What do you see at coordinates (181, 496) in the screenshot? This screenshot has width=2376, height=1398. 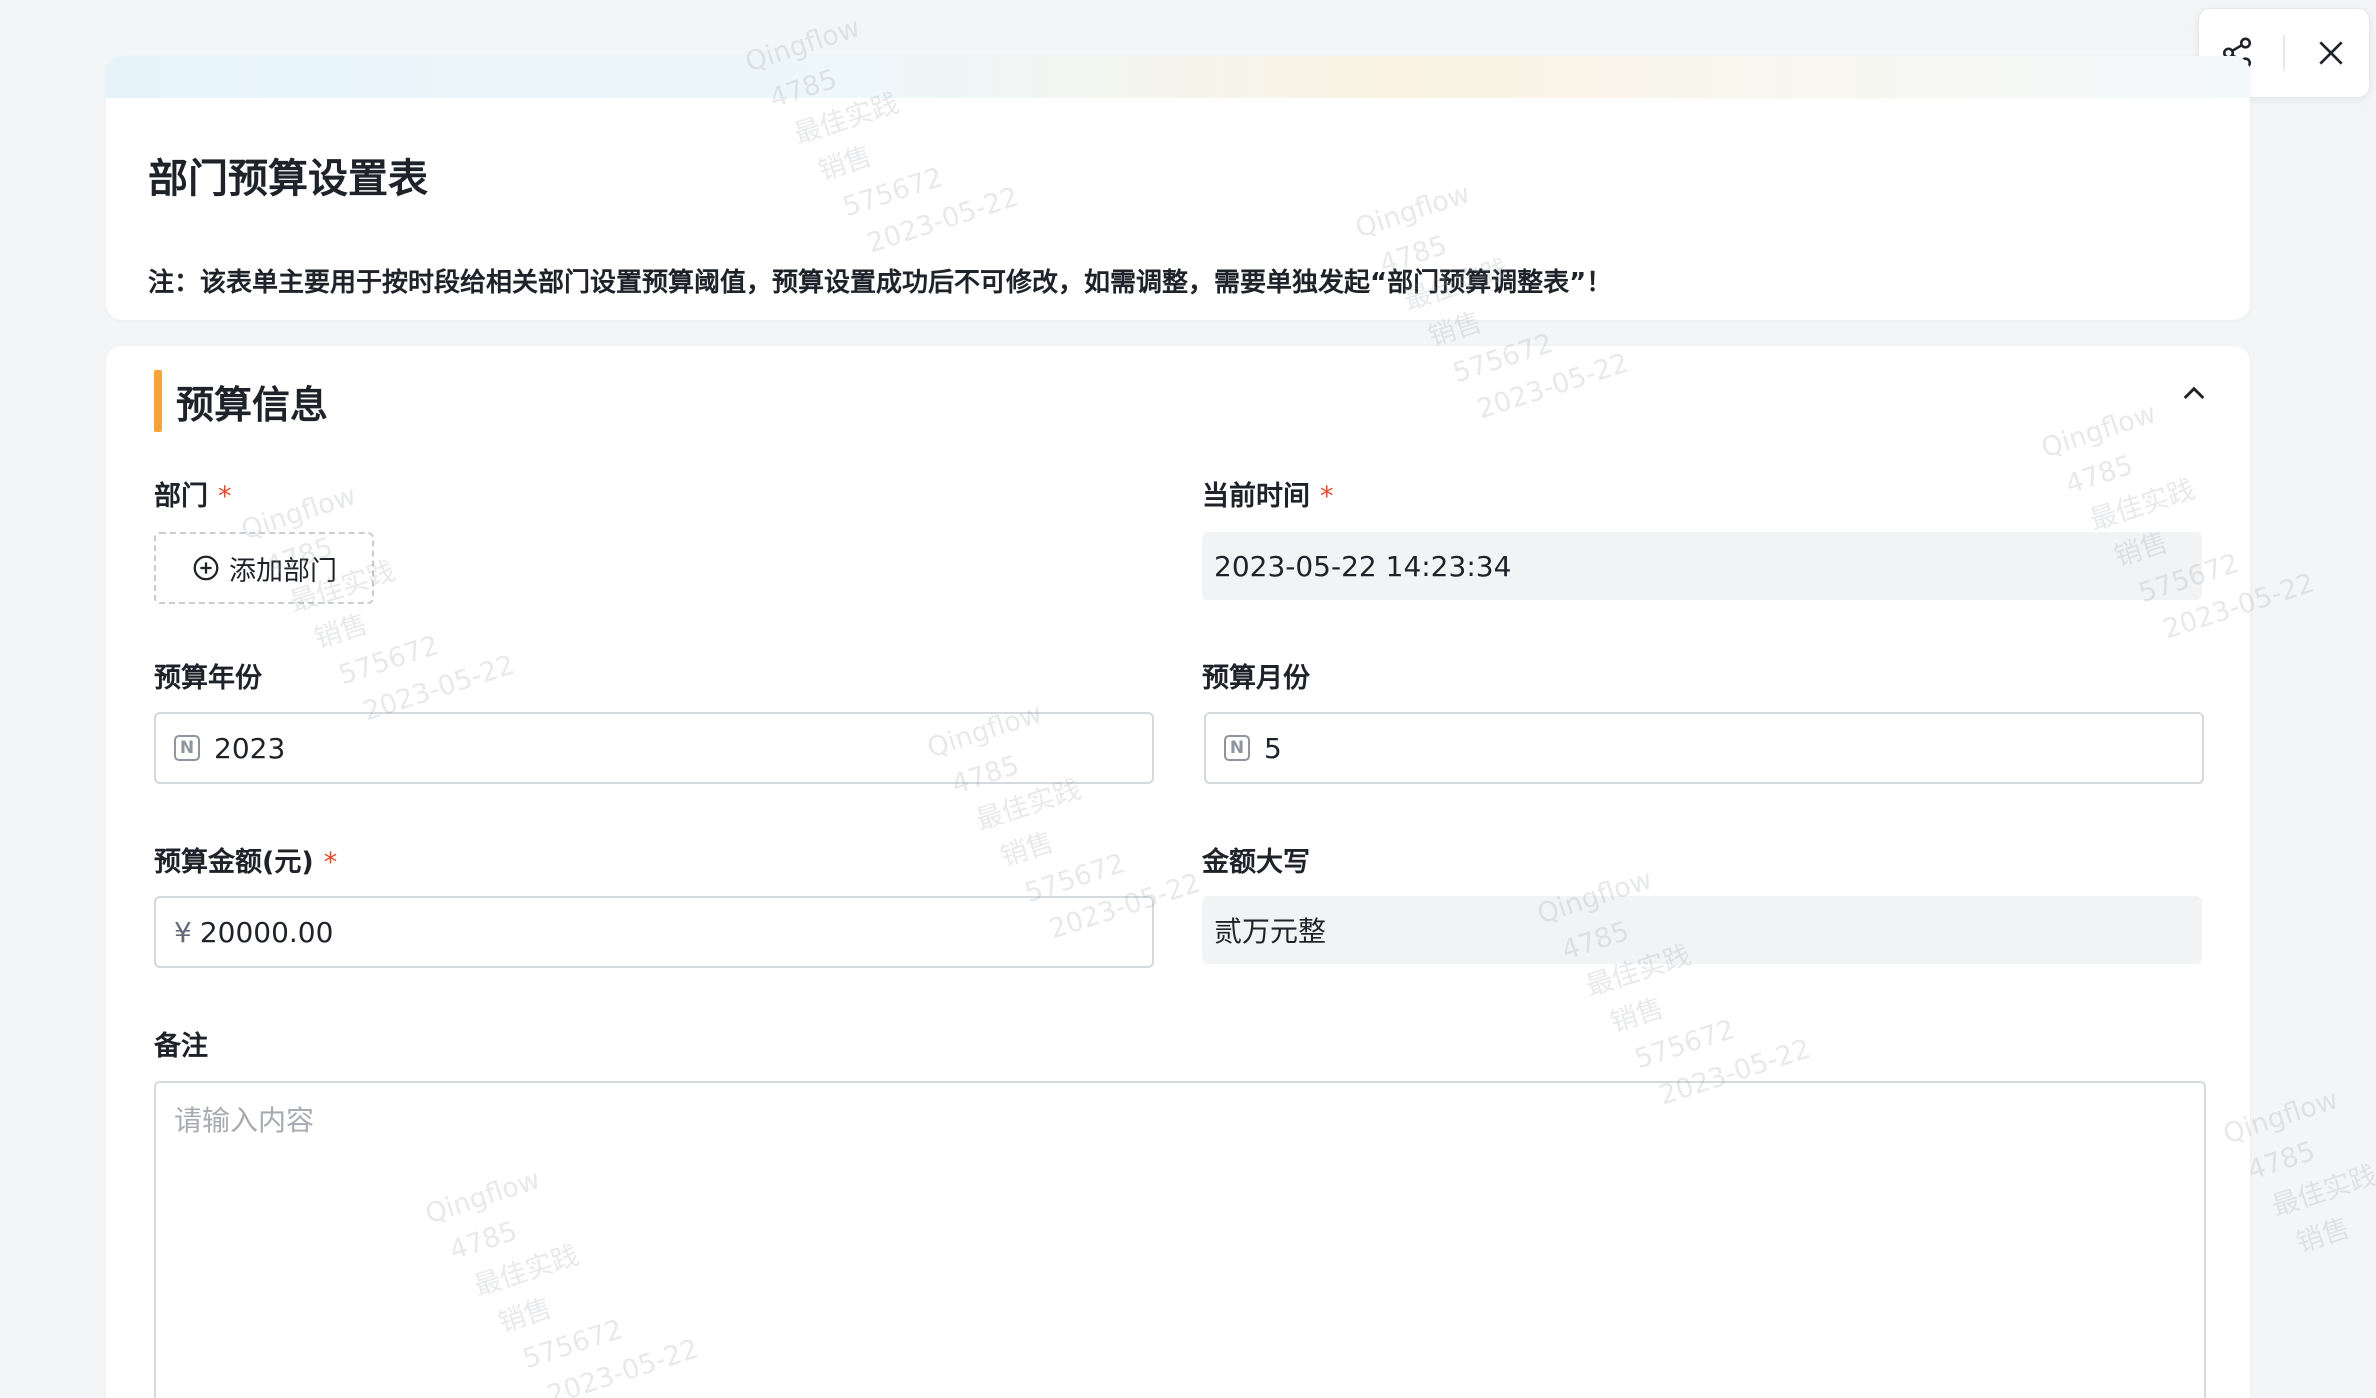 I see `department-label-text: 部门` at bounding box center [181, 496].